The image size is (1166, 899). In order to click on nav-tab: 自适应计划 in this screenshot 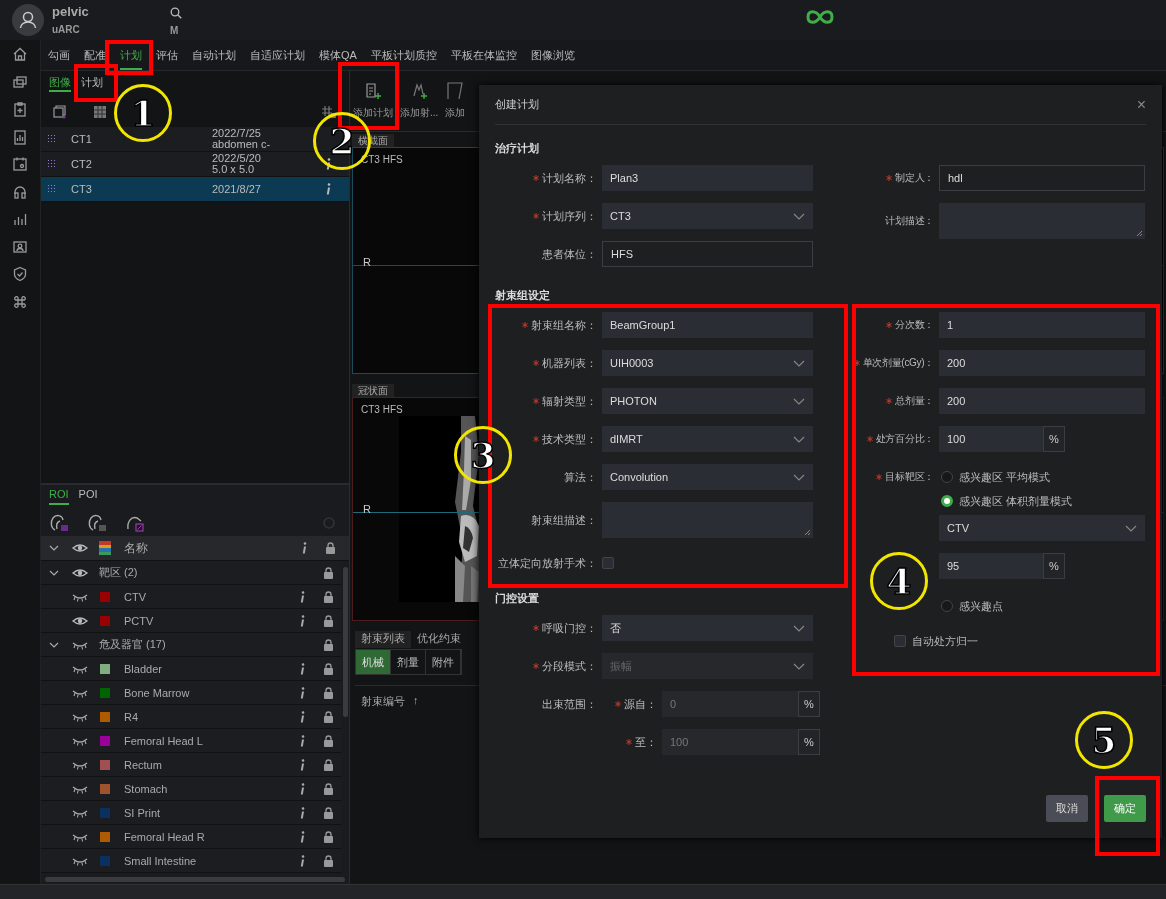, I will do `click(277, 55)`.